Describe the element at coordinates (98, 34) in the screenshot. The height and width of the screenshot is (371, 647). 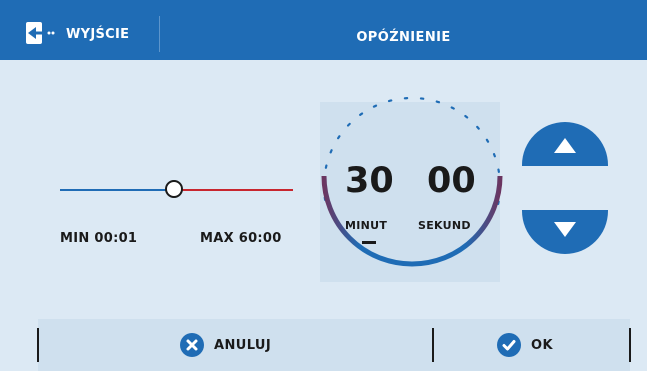
I see `exit-label: WYJŚCIE` at that location.